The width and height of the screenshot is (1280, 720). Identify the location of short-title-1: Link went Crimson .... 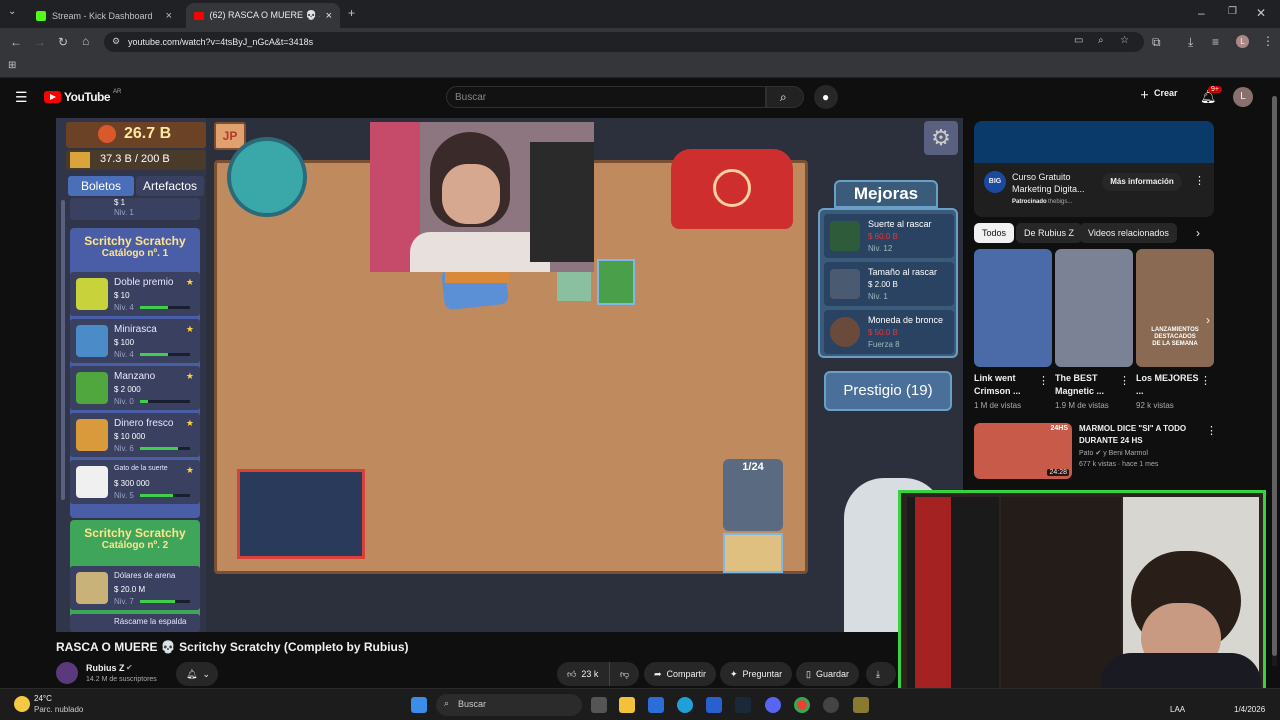
(1007, 385).